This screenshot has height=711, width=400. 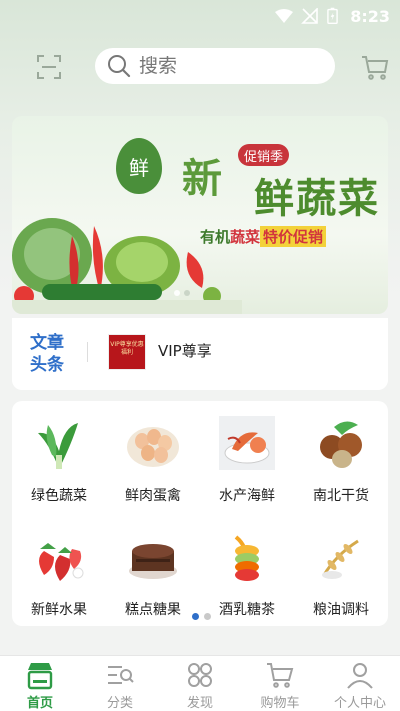 I want to click on tab-cart: 购物车, so click(x=280, y=683).